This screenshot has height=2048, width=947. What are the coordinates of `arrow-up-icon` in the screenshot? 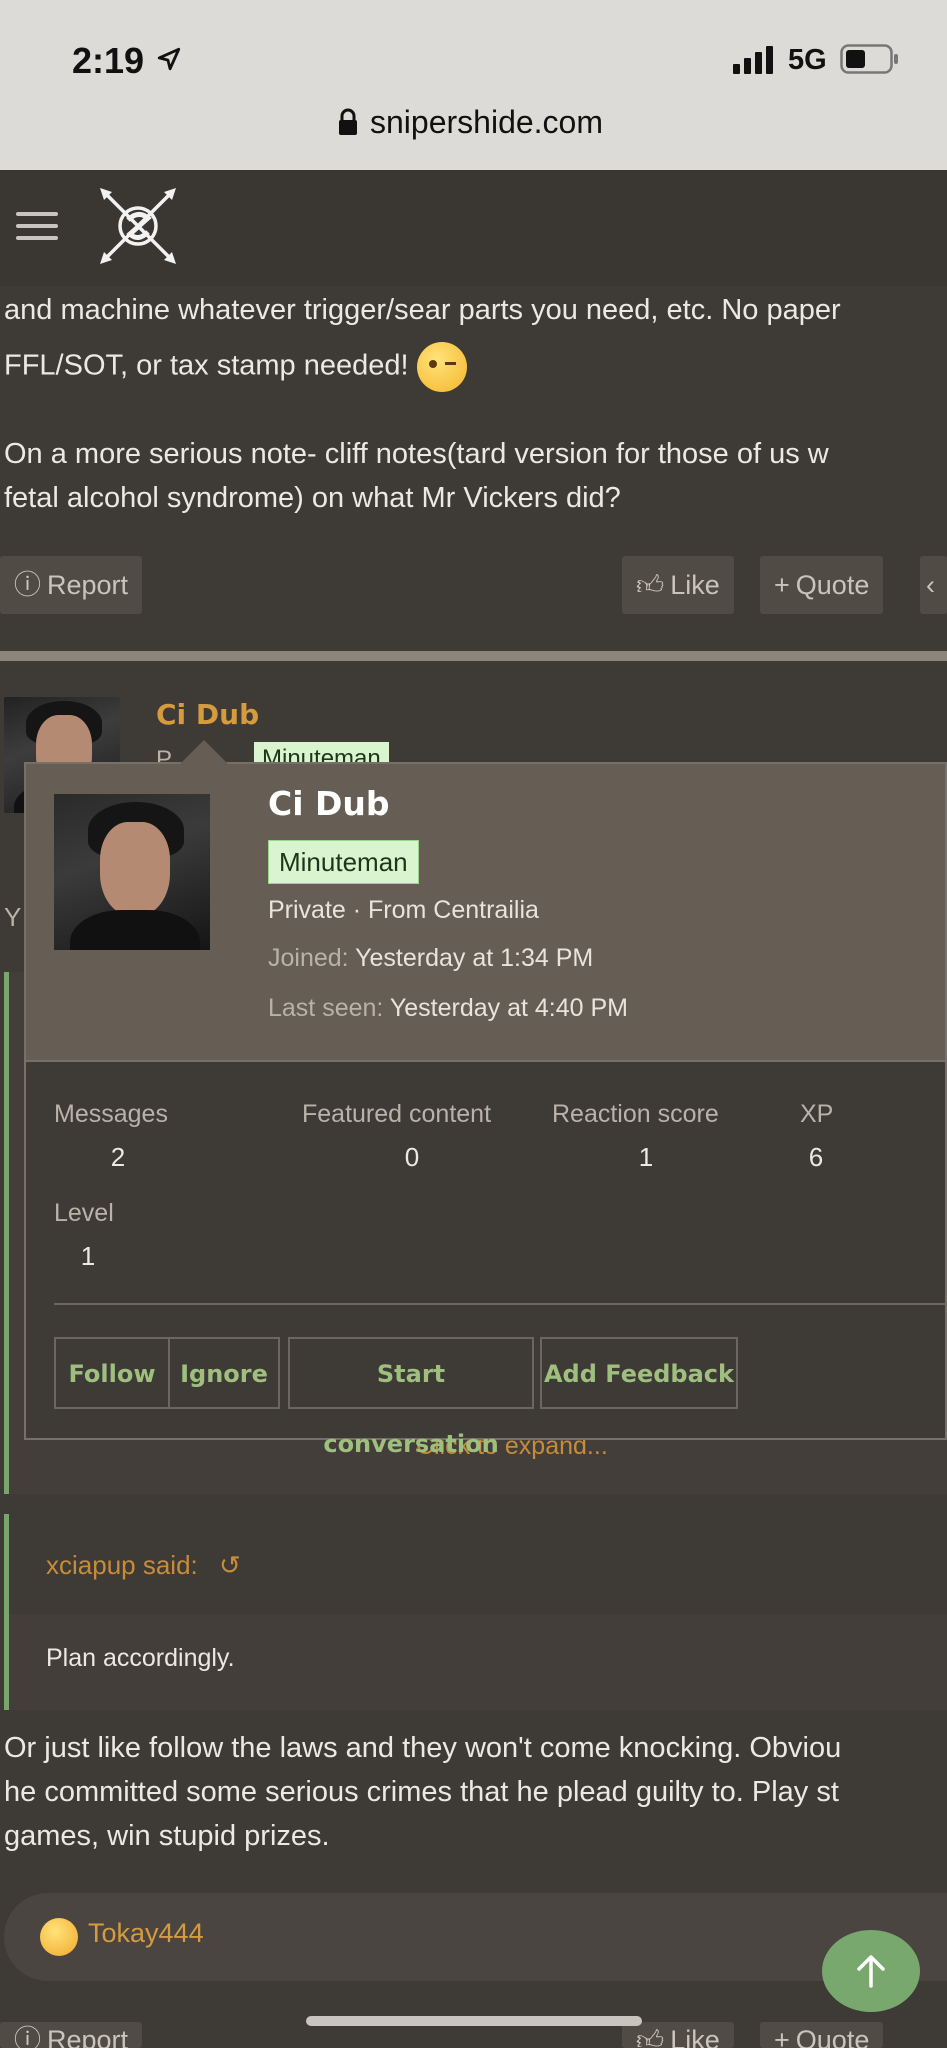 It's located at (871, 1971).